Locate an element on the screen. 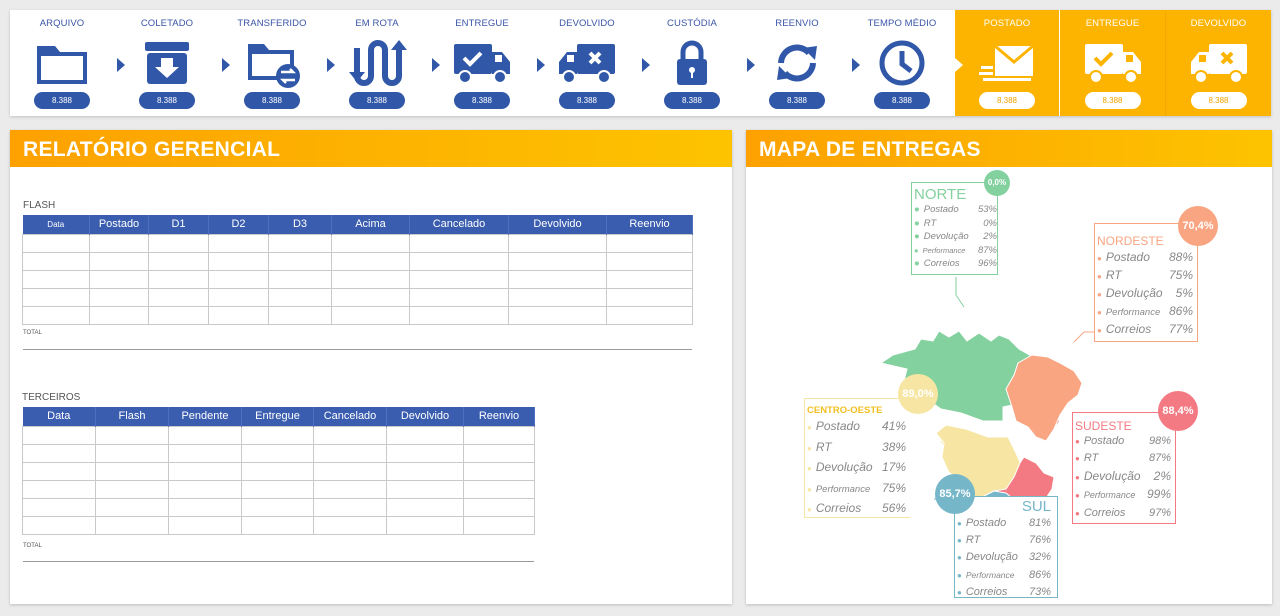 This screenshot has width=1280, height=616. step-devolvido: DEVOLVIDO 8.388 is located at coordinates (587, 63).